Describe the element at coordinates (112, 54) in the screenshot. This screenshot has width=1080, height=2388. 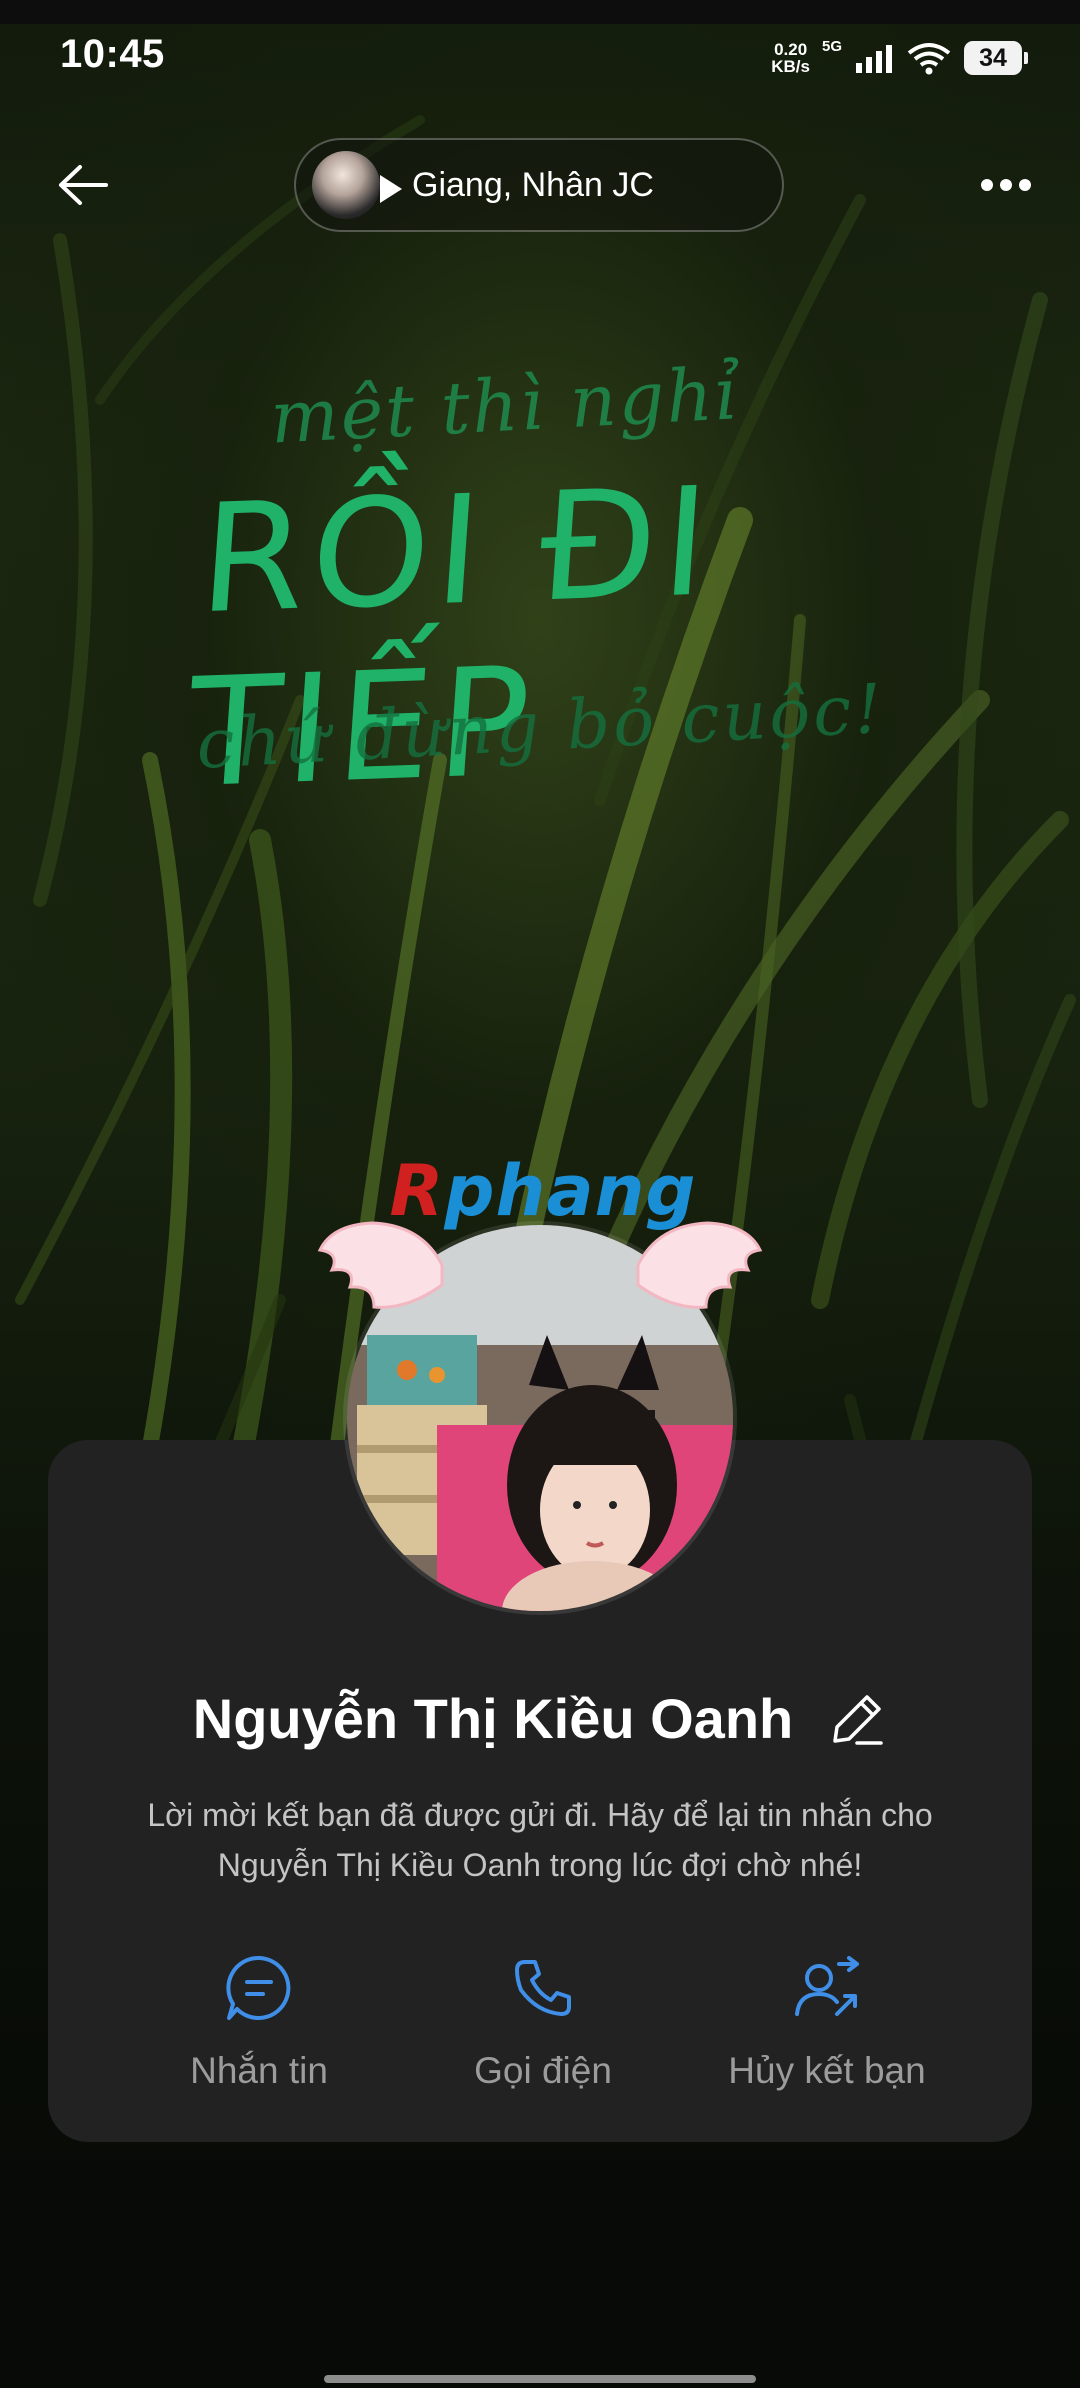
I see `status-time: 10:45` at that location.